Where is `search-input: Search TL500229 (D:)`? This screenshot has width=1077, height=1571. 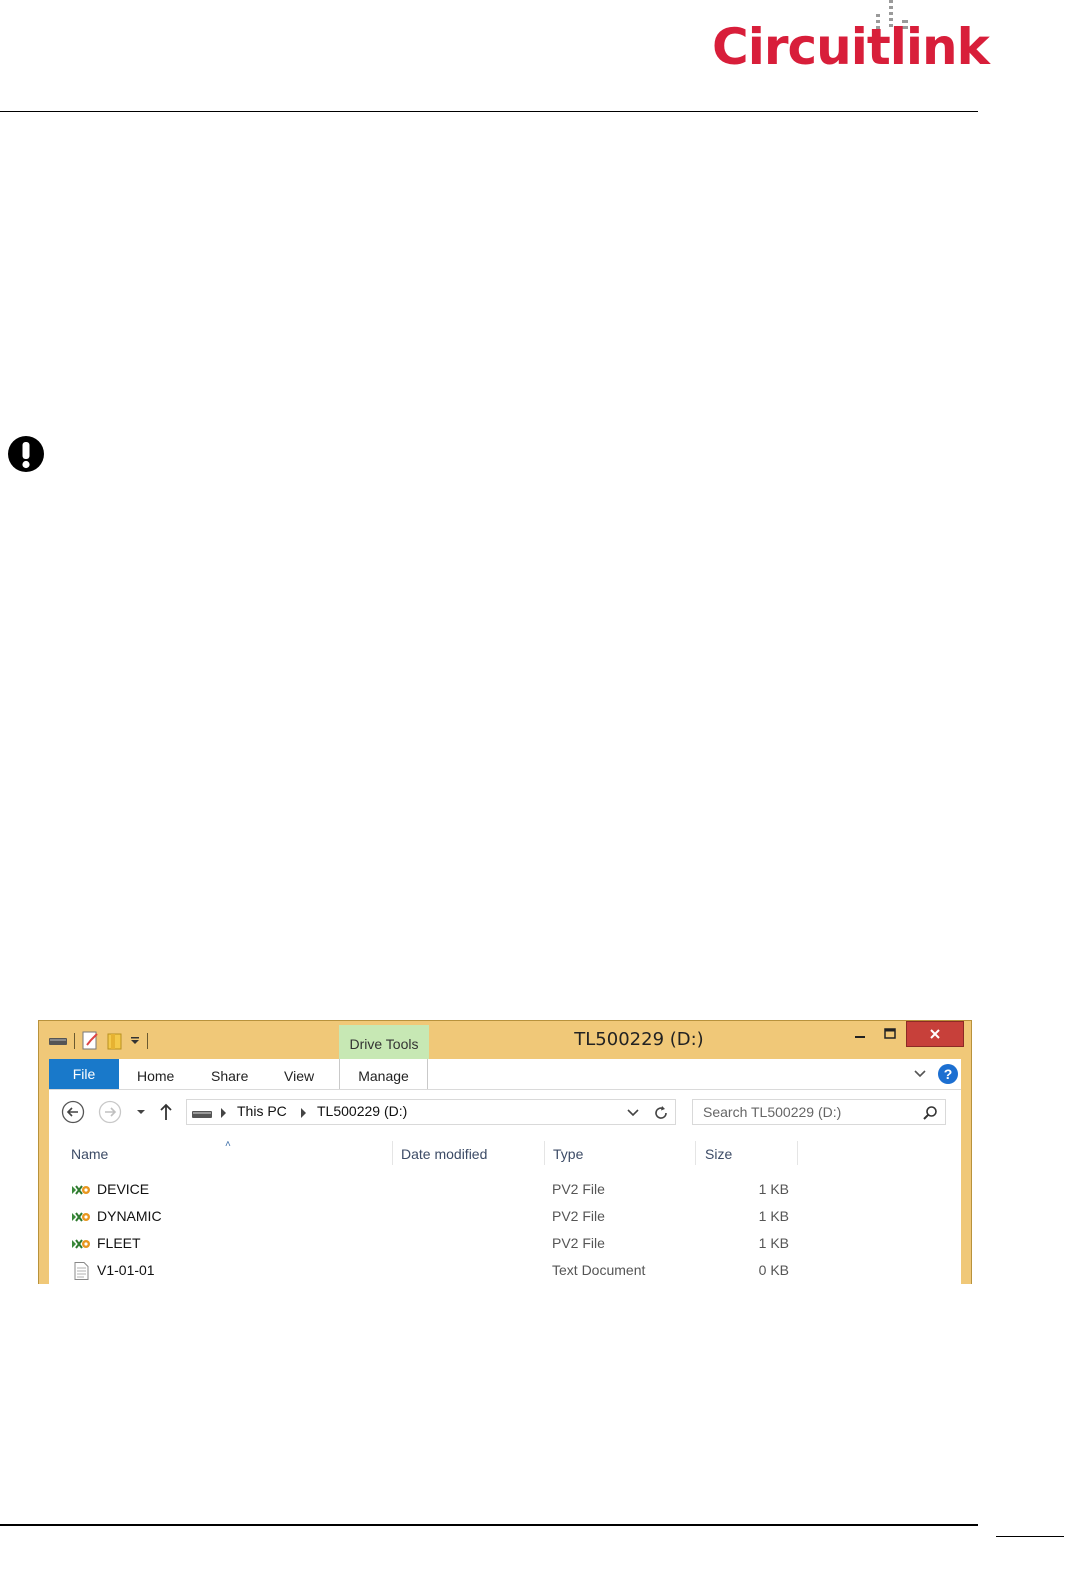 search-input: Search TL500229 (D:) is located at coordinates (819, 1112).